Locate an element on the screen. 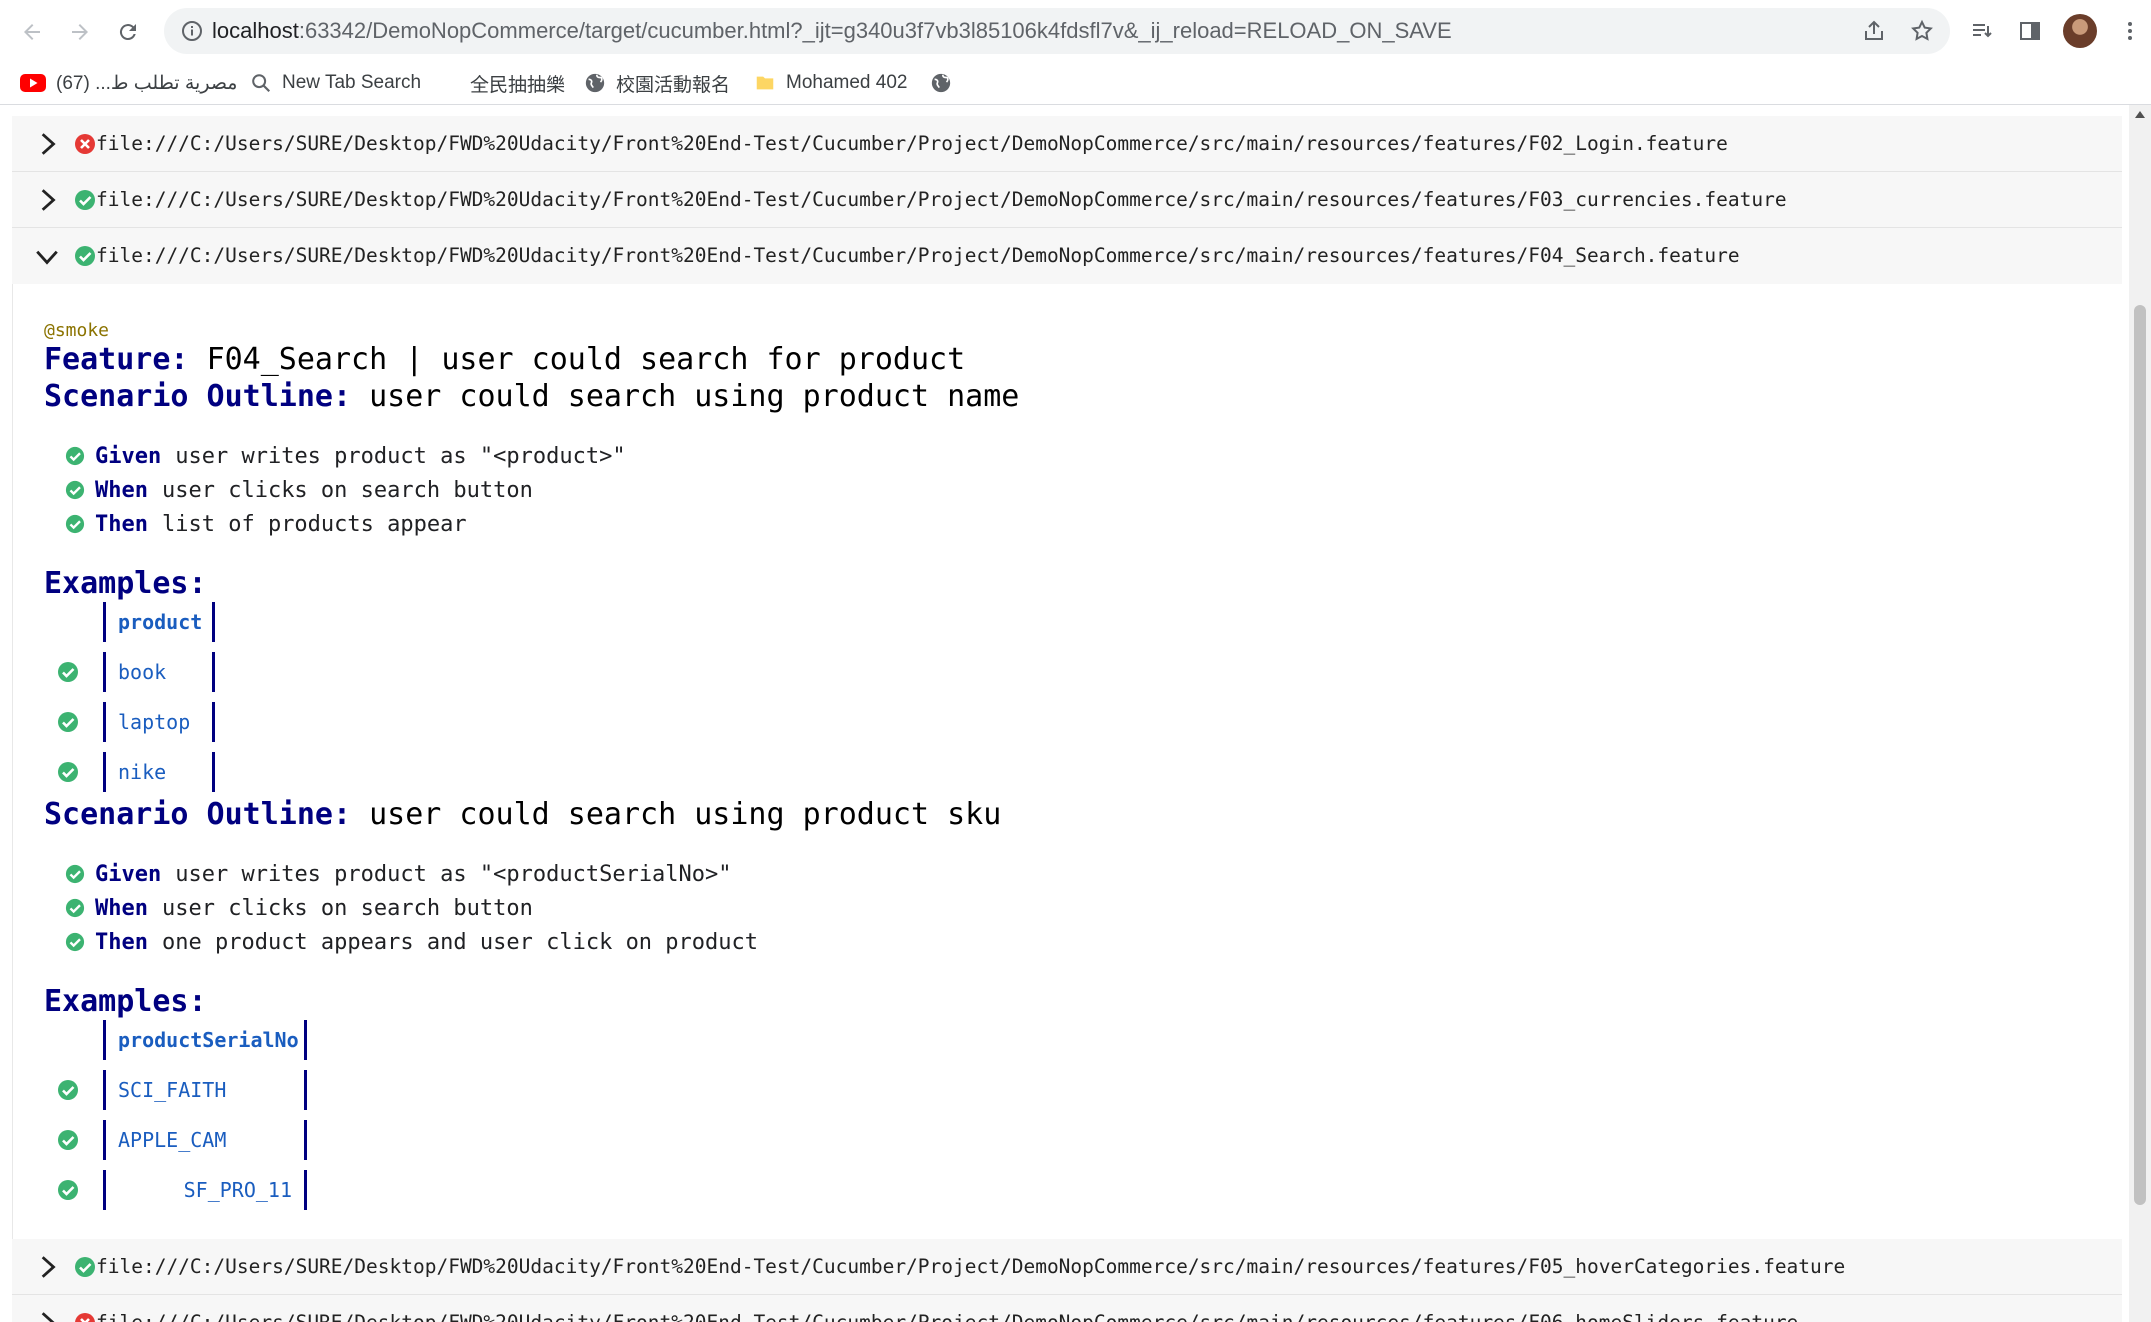 The width and height of the screenshot is (2151, 1322). step-text: list of products appear is located at coordinates (314, 524).